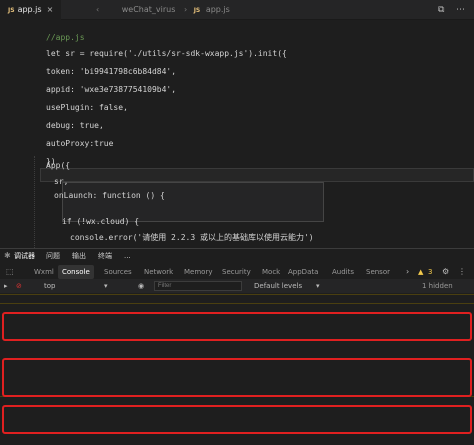 The width and height of the screenshot is (474, 445). I want to click on log-source-link: sr-sdk-wxapp.js? [sm]:15, so click(419, 303).